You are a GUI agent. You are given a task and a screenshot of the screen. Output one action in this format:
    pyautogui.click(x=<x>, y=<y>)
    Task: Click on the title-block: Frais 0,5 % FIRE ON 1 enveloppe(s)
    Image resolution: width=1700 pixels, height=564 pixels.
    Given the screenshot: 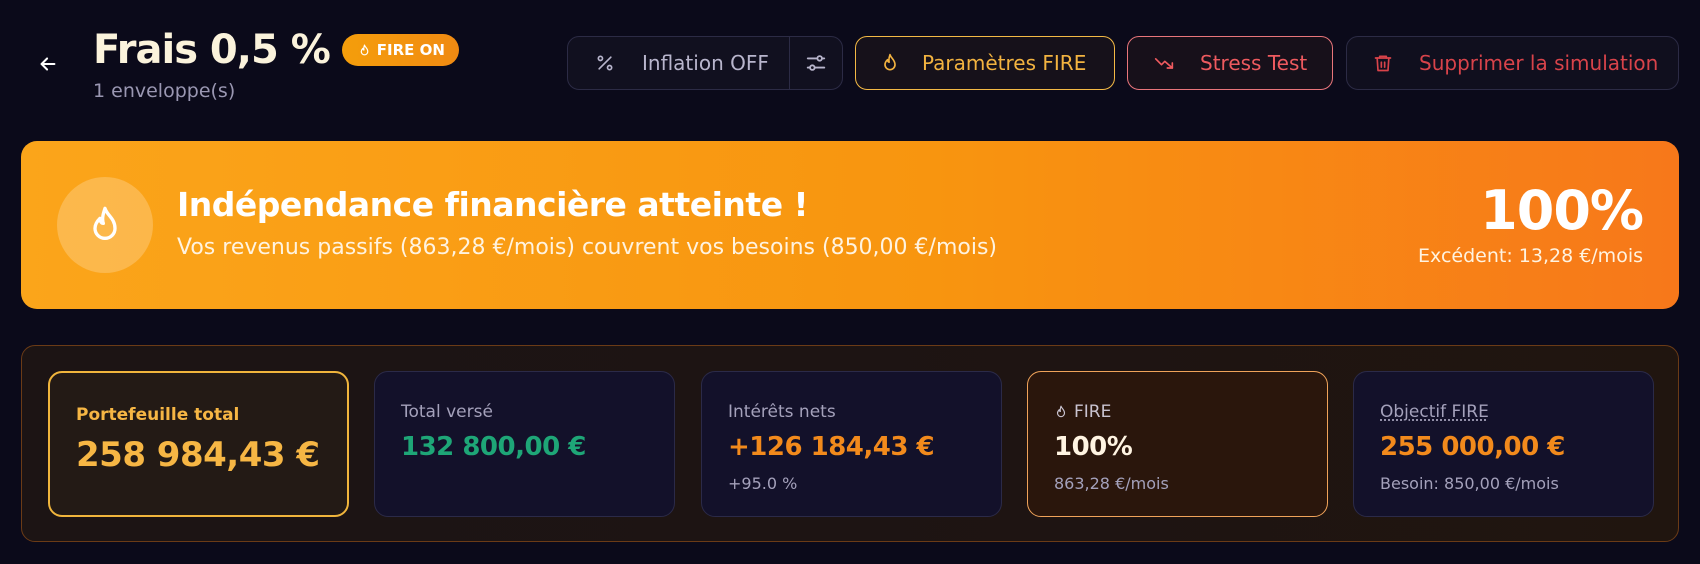 What is the action you would take?
    pyautogui.click(x=276, y=63)
    